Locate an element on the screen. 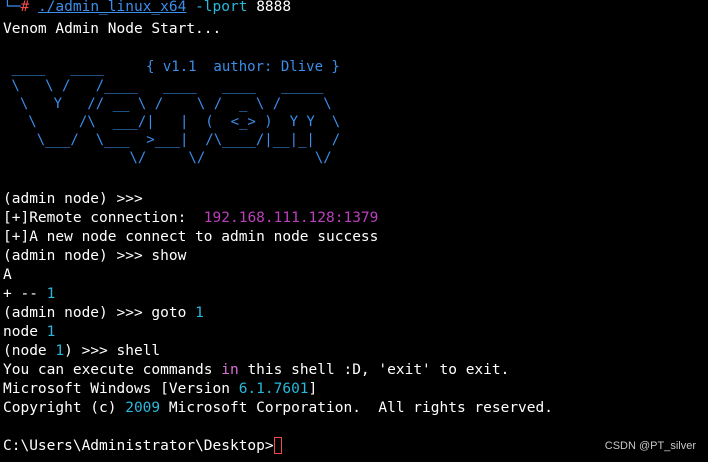 The image size is (708, 462). text-cursor is located at coordinates (277, 445).